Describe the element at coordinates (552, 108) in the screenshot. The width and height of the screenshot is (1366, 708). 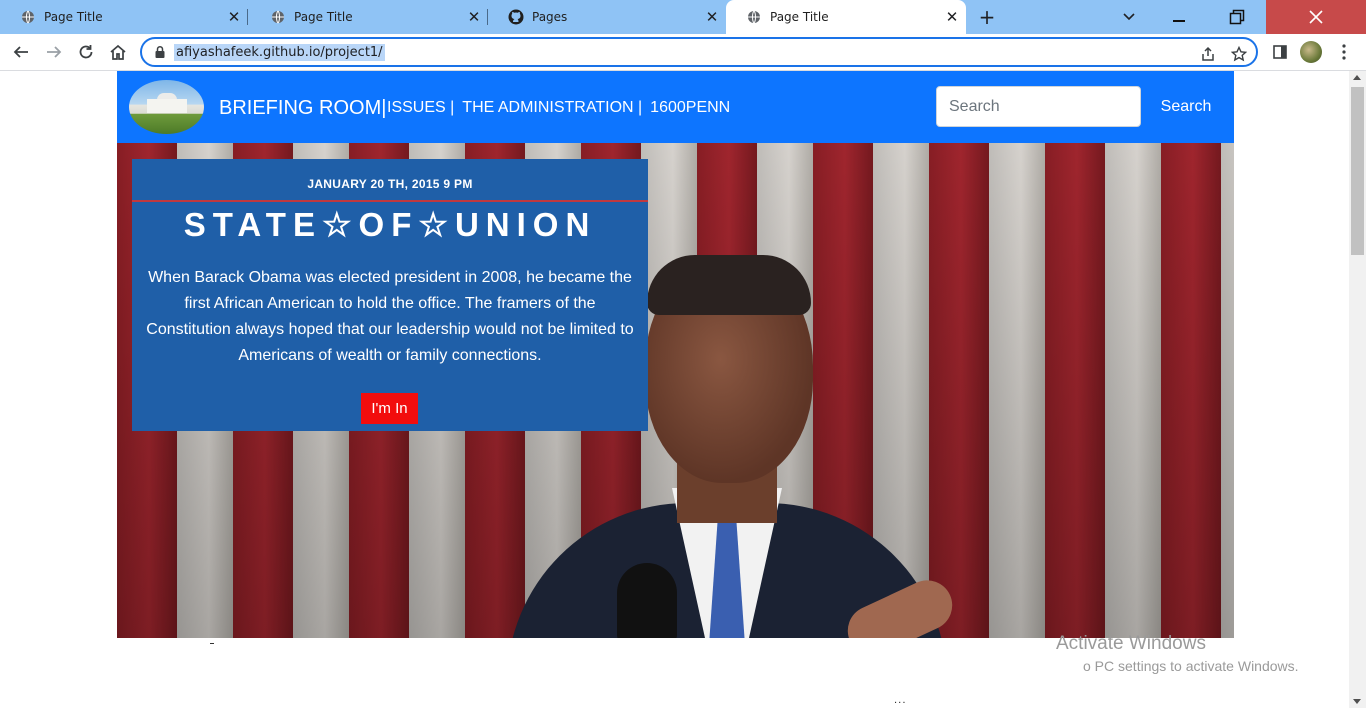
I see `nav-link-administration: THE ADMINISTRATION |` at that location.